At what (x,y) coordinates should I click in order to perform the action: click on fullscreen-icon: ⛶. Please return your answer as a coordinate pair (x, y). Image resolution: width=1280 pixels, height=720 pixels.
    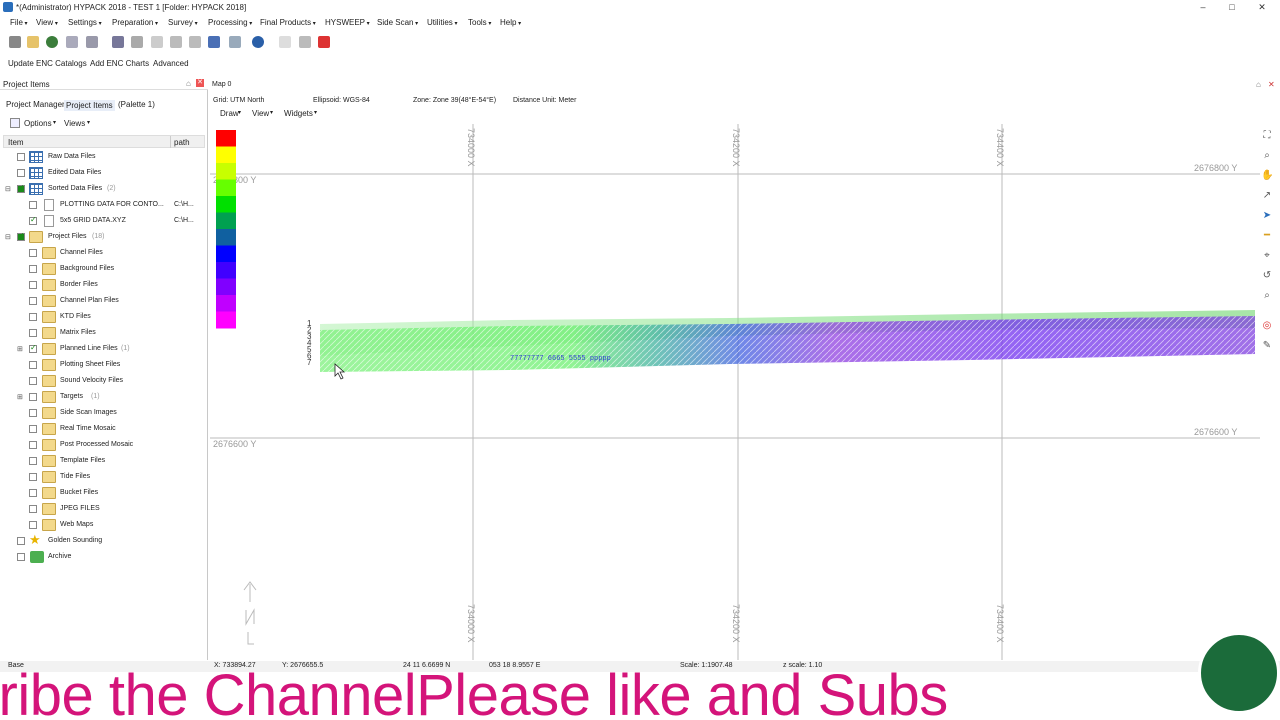
    Looking at the image, I should click on (1267, 136).